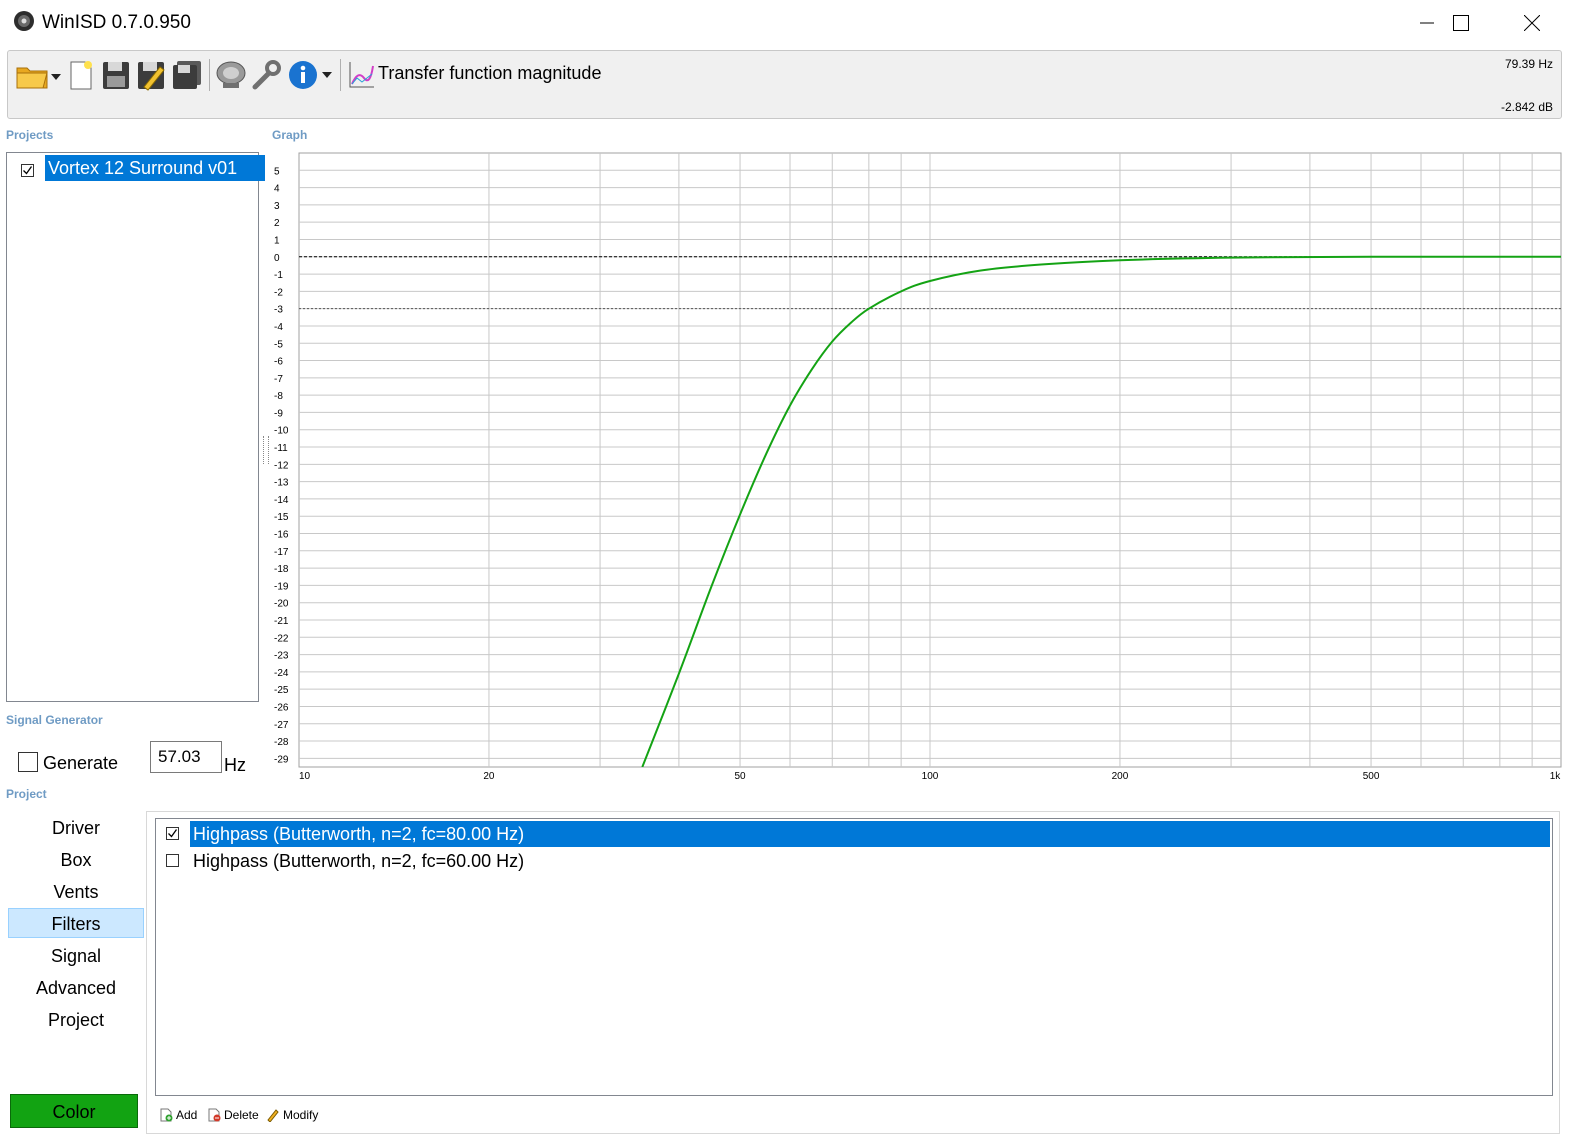 The width and height of the screenshot is (1574, 1144). What do you see at coordinates (38, 78) in the screenshot?
I see `open-folder-icon` at bounding box center [38, 78].